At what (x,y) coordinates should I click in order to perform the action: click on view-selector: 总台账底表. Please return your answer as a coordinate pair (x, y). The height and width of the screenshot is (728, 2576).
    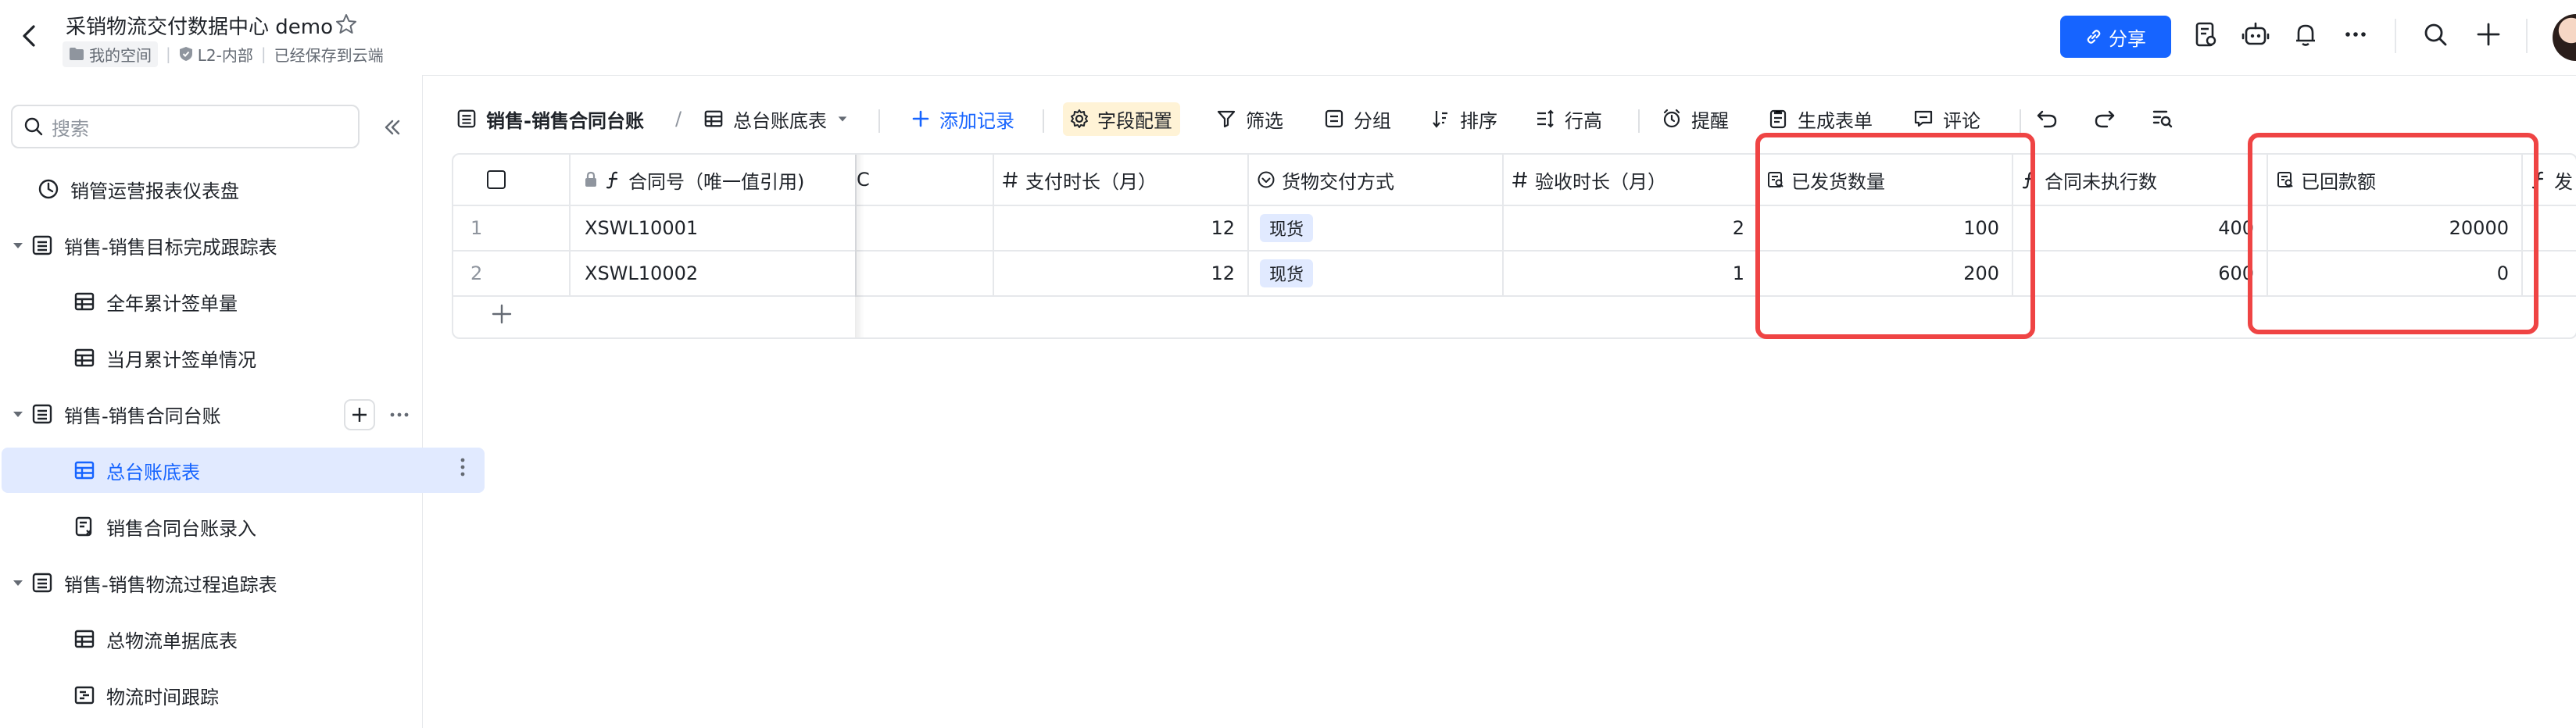
    Looking at the image, I should click on (776, 119).